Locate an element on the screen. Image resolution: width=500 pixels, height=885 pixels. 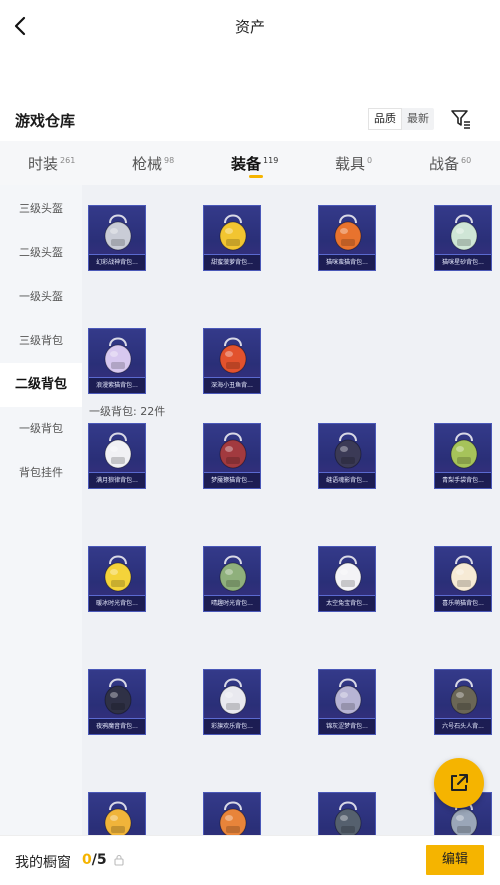
category-tabs: 时装 261 枪械 98 装备 119 载具 0 战备 60 is located at coordinates (250, 163).